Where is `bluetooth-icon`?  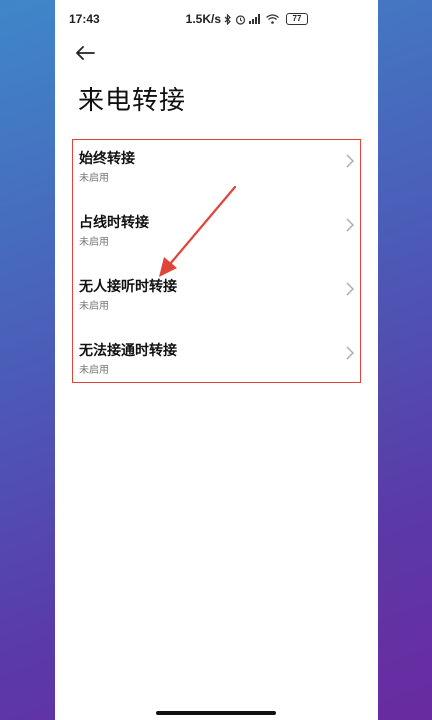
bluetooth-icon is located at coordinates (227, 19).